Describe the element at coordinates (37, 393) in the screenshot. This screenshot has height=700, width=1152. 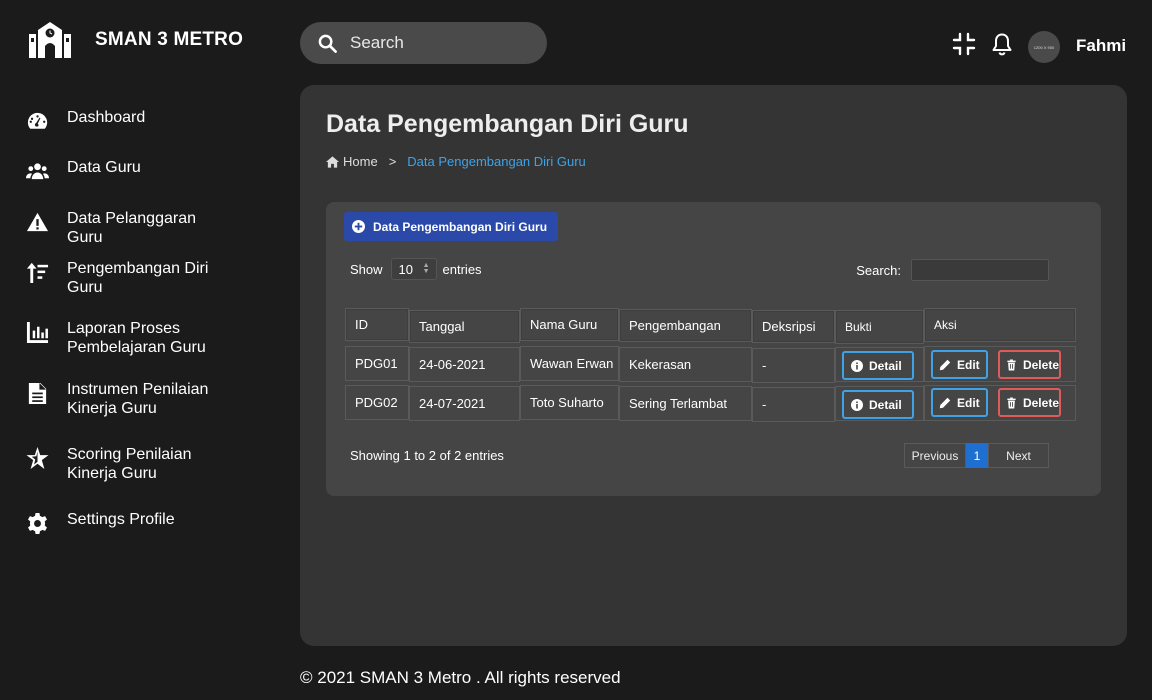
I see `document-icon` at that location.